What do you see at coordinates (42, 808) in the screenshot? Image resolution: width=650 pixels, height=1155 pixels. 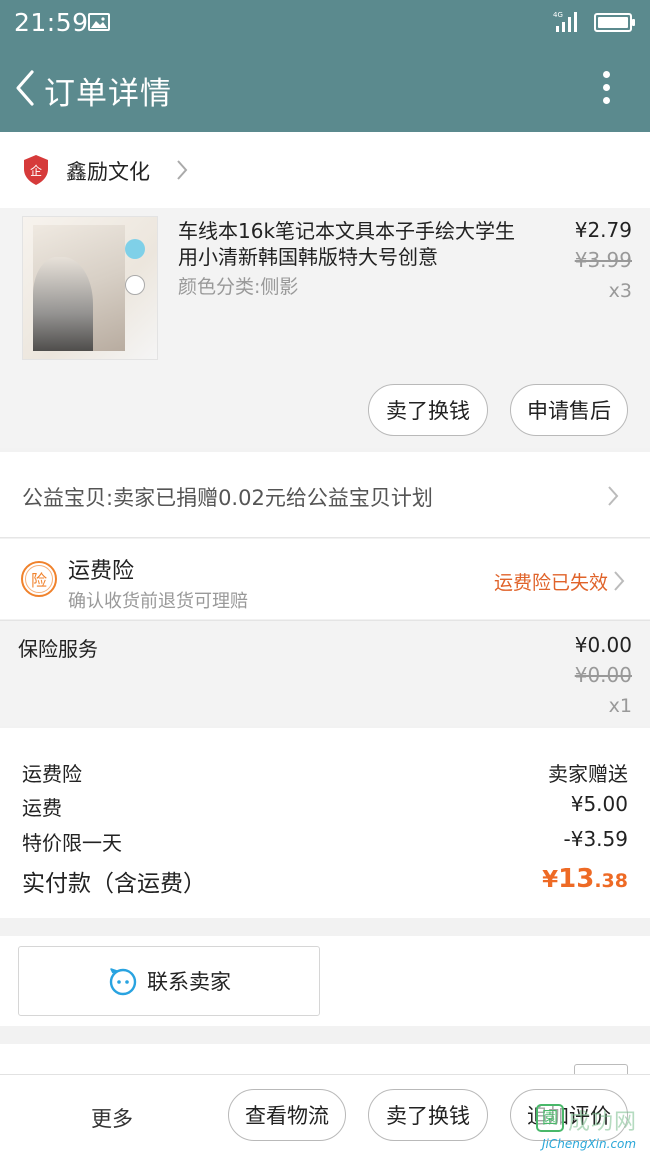 I see `total-row-label: 运费` at bounding box center [42, 808].